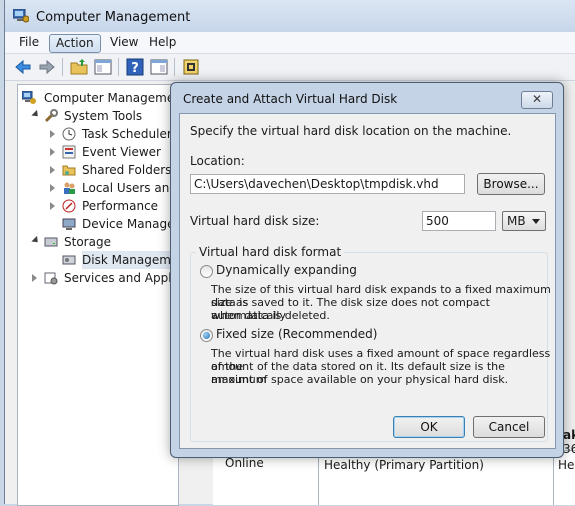  I want to click on volume-status-text: Hea, so click(566, 465).